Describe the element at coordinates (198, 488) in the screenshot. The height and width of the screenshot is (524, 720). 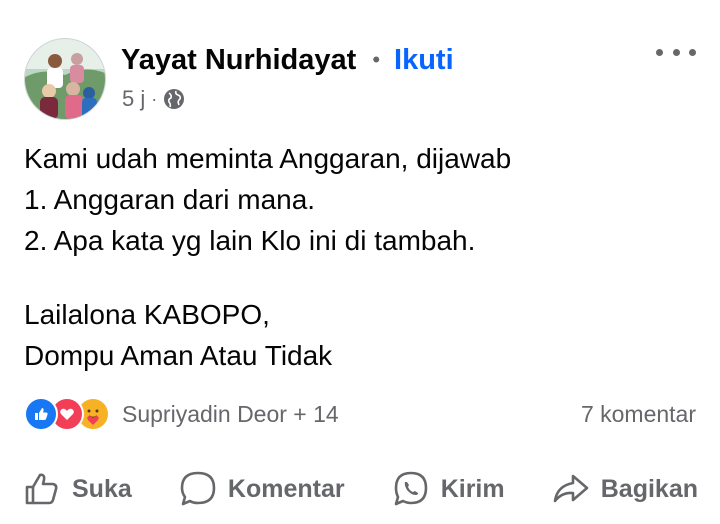
I see `comment-icon` at that location.